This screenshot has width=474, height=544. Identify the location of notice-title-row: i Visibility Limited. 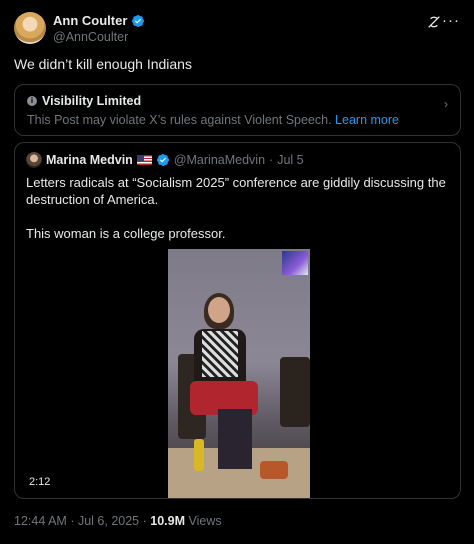
(84, 101).